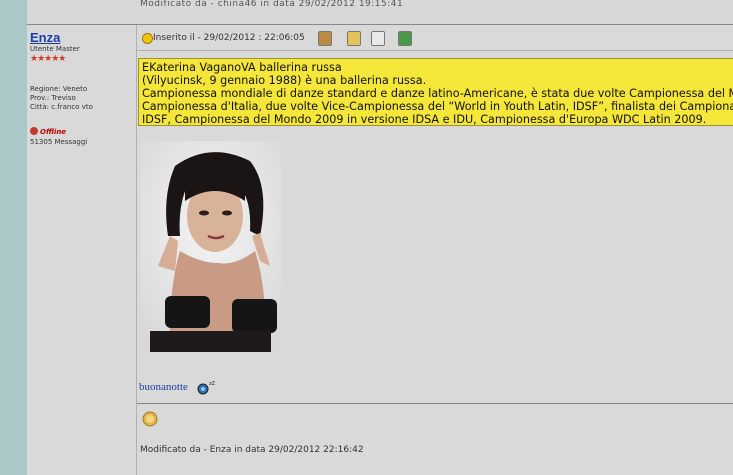 Image resolution: width=733 pixels, height=475 pixels. I want to click on rating-stars: ★★★★★, so click(48, 58).